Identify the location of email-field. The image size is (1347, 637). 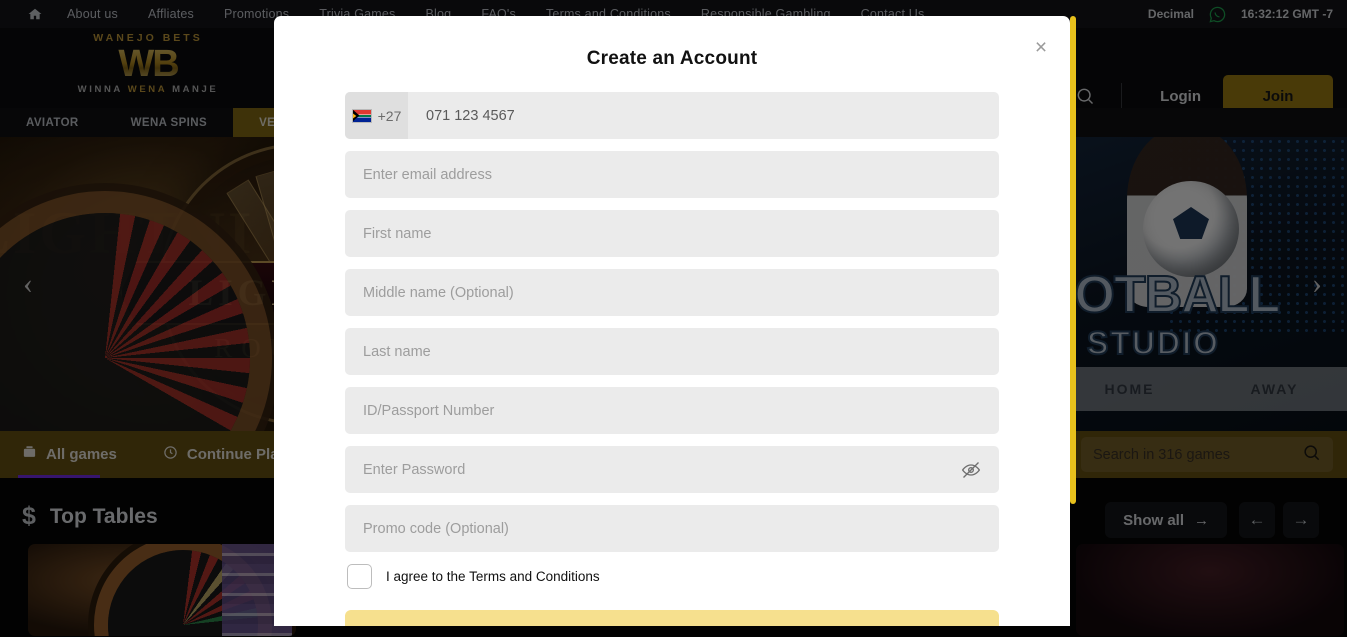
(672, 174).